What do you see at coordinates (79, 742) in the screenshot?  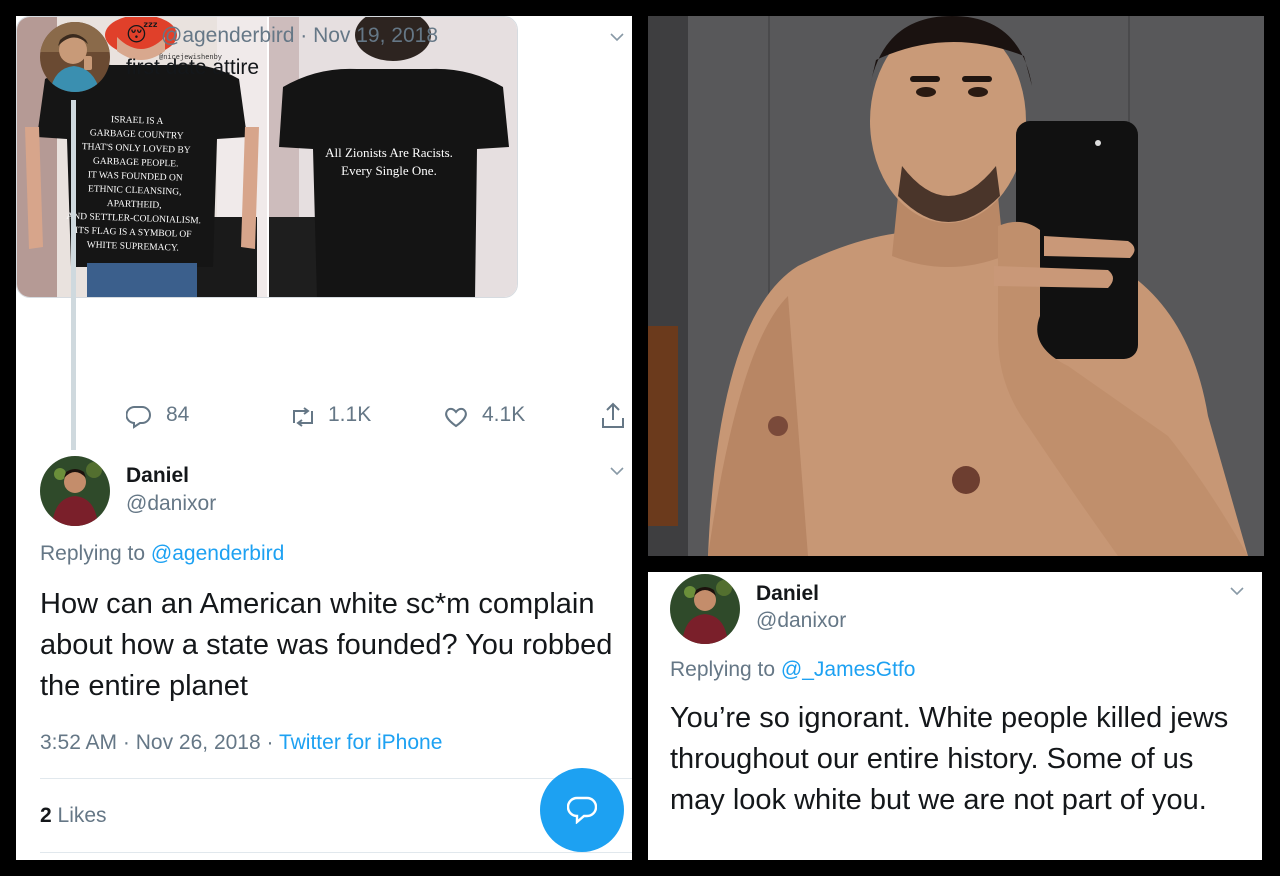 I see `tweet-time: 3:52 AM` at bounding box center [79, 742].